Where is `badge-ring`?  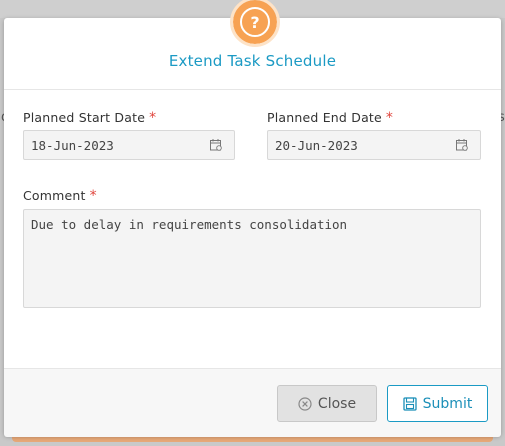
badge-ring is located at coordinates (255, 23).